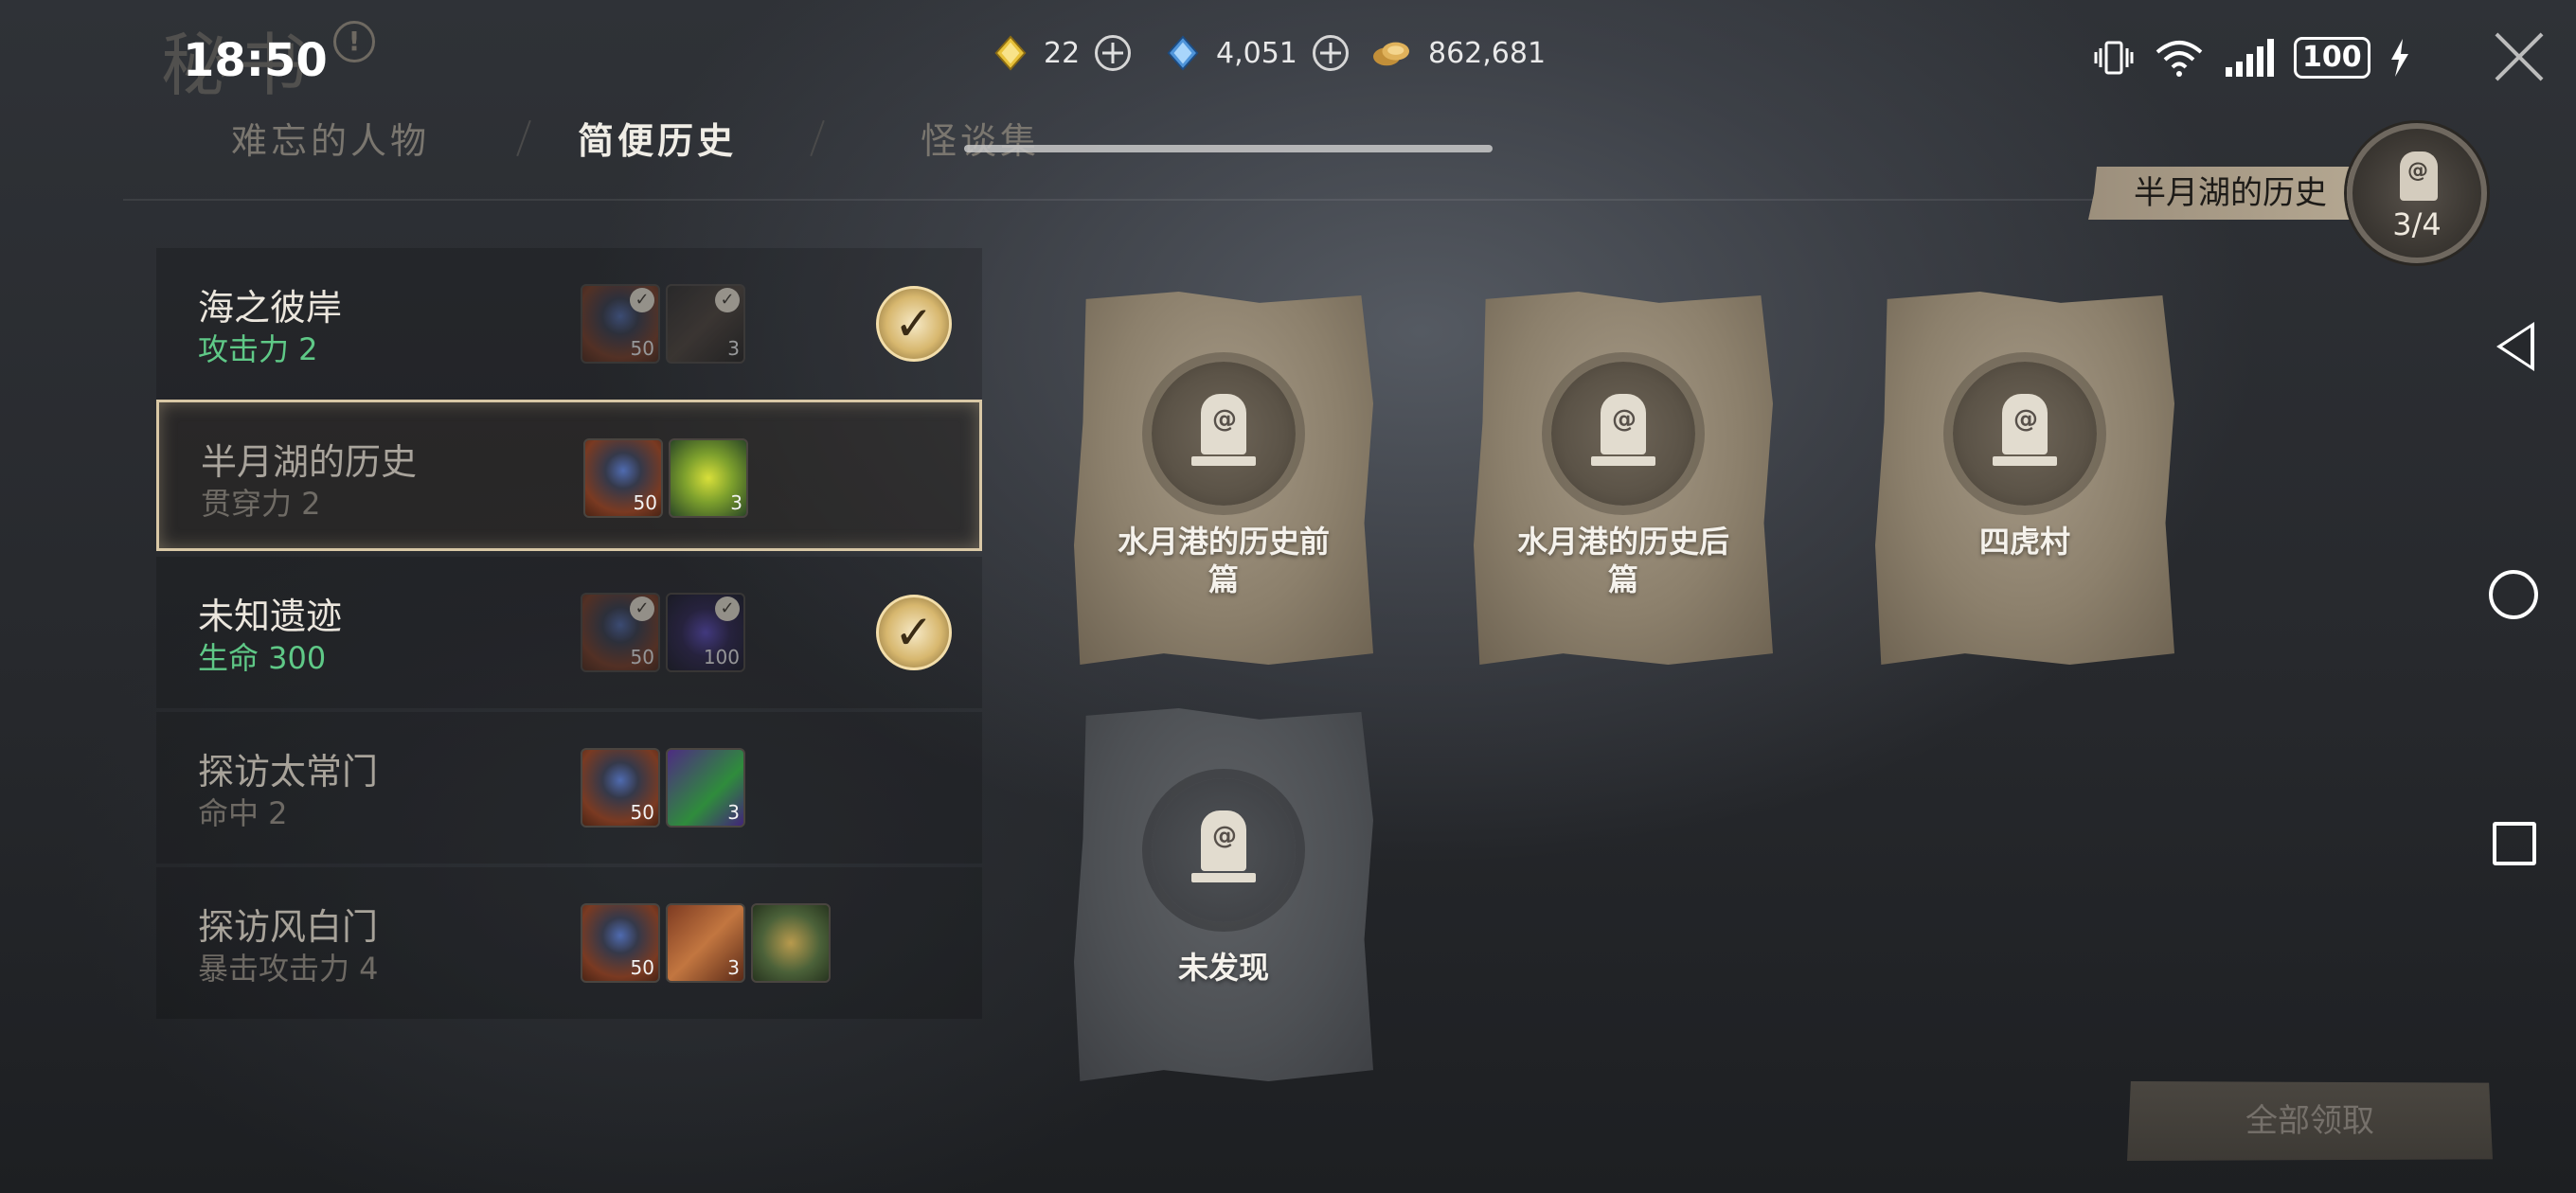  I want to click on record-card: 水月港的历史后篇, so click(1623, 478).